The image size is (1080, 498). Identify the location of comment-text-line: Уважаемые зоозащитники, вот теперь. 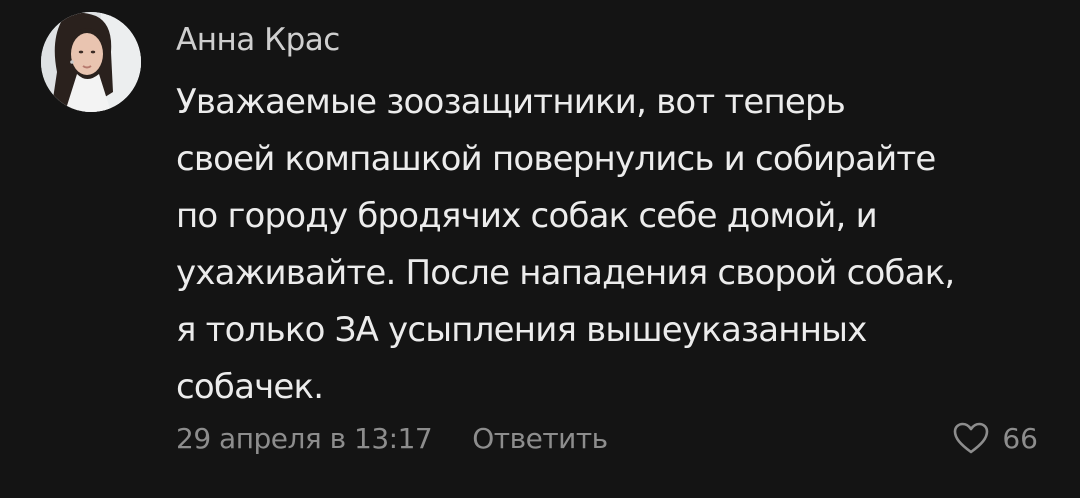
(511, 102).